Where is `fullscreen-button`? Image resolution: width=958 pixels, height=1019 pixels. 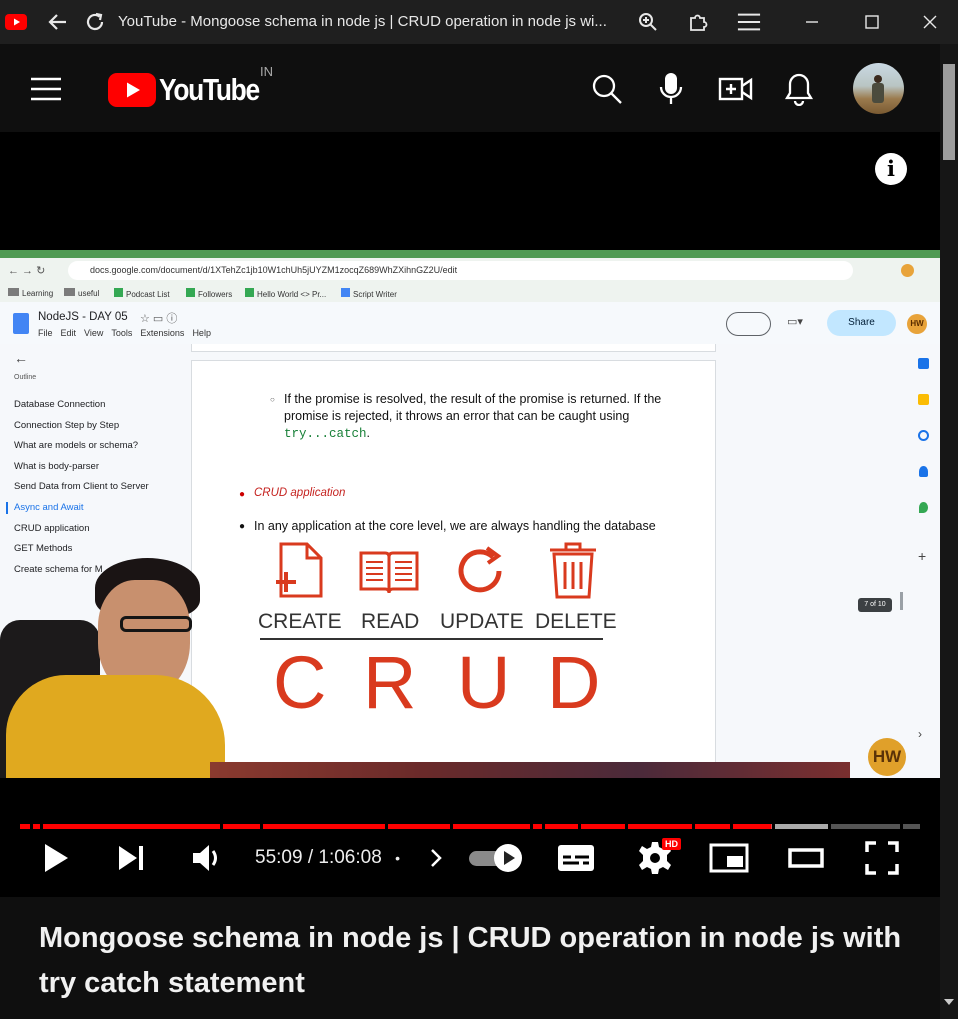 fullscreen-button is located at coordinates (882, 858).